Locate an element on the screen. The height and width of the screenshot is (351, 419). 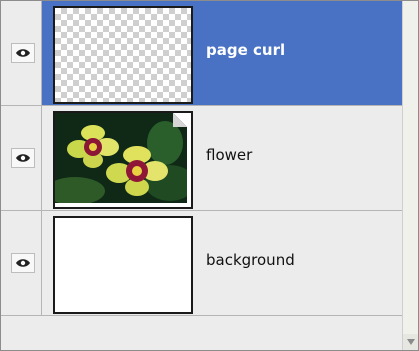
layer-name-flower: flower is located at coordinates (229, 155).